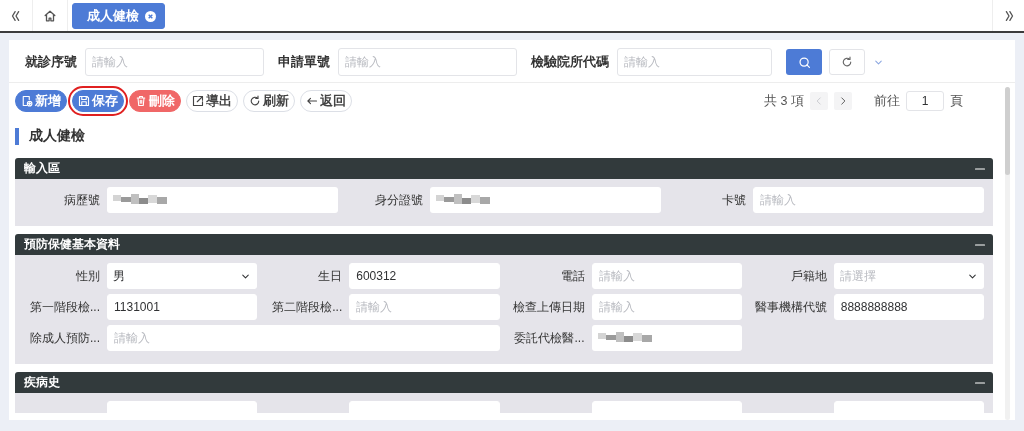 The height and width of the screenshot is (431, 1024). Describe the element at coordinates (326, 101) in the screenshot. I see `back-button: 返回` at that location.